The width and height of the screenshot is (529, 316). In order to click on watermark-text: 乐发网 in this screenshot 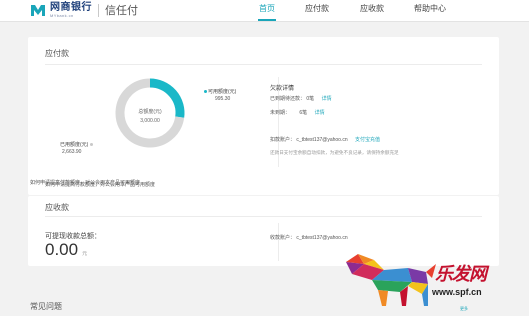, I will do `click(461, 274)`.